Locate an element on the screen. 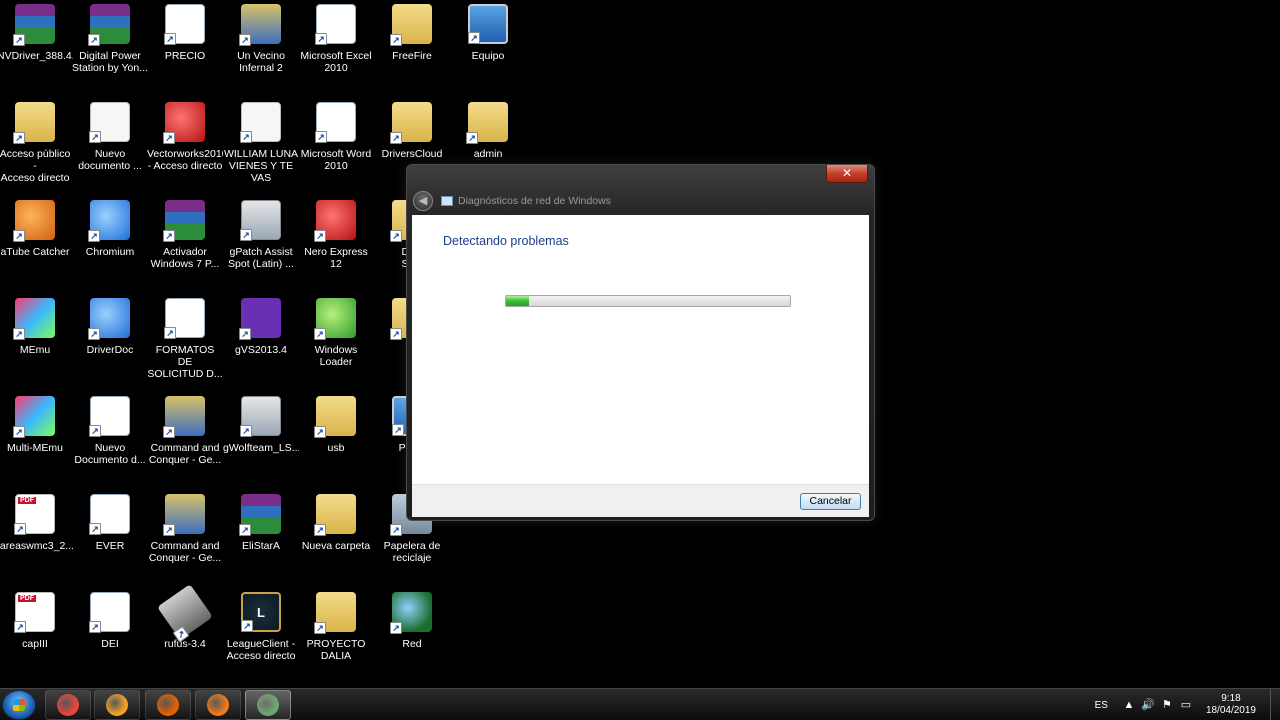 This screenshot has width=1280, height=720. taskbar-network-diagnostics-button is located at coordinates (268, 705).